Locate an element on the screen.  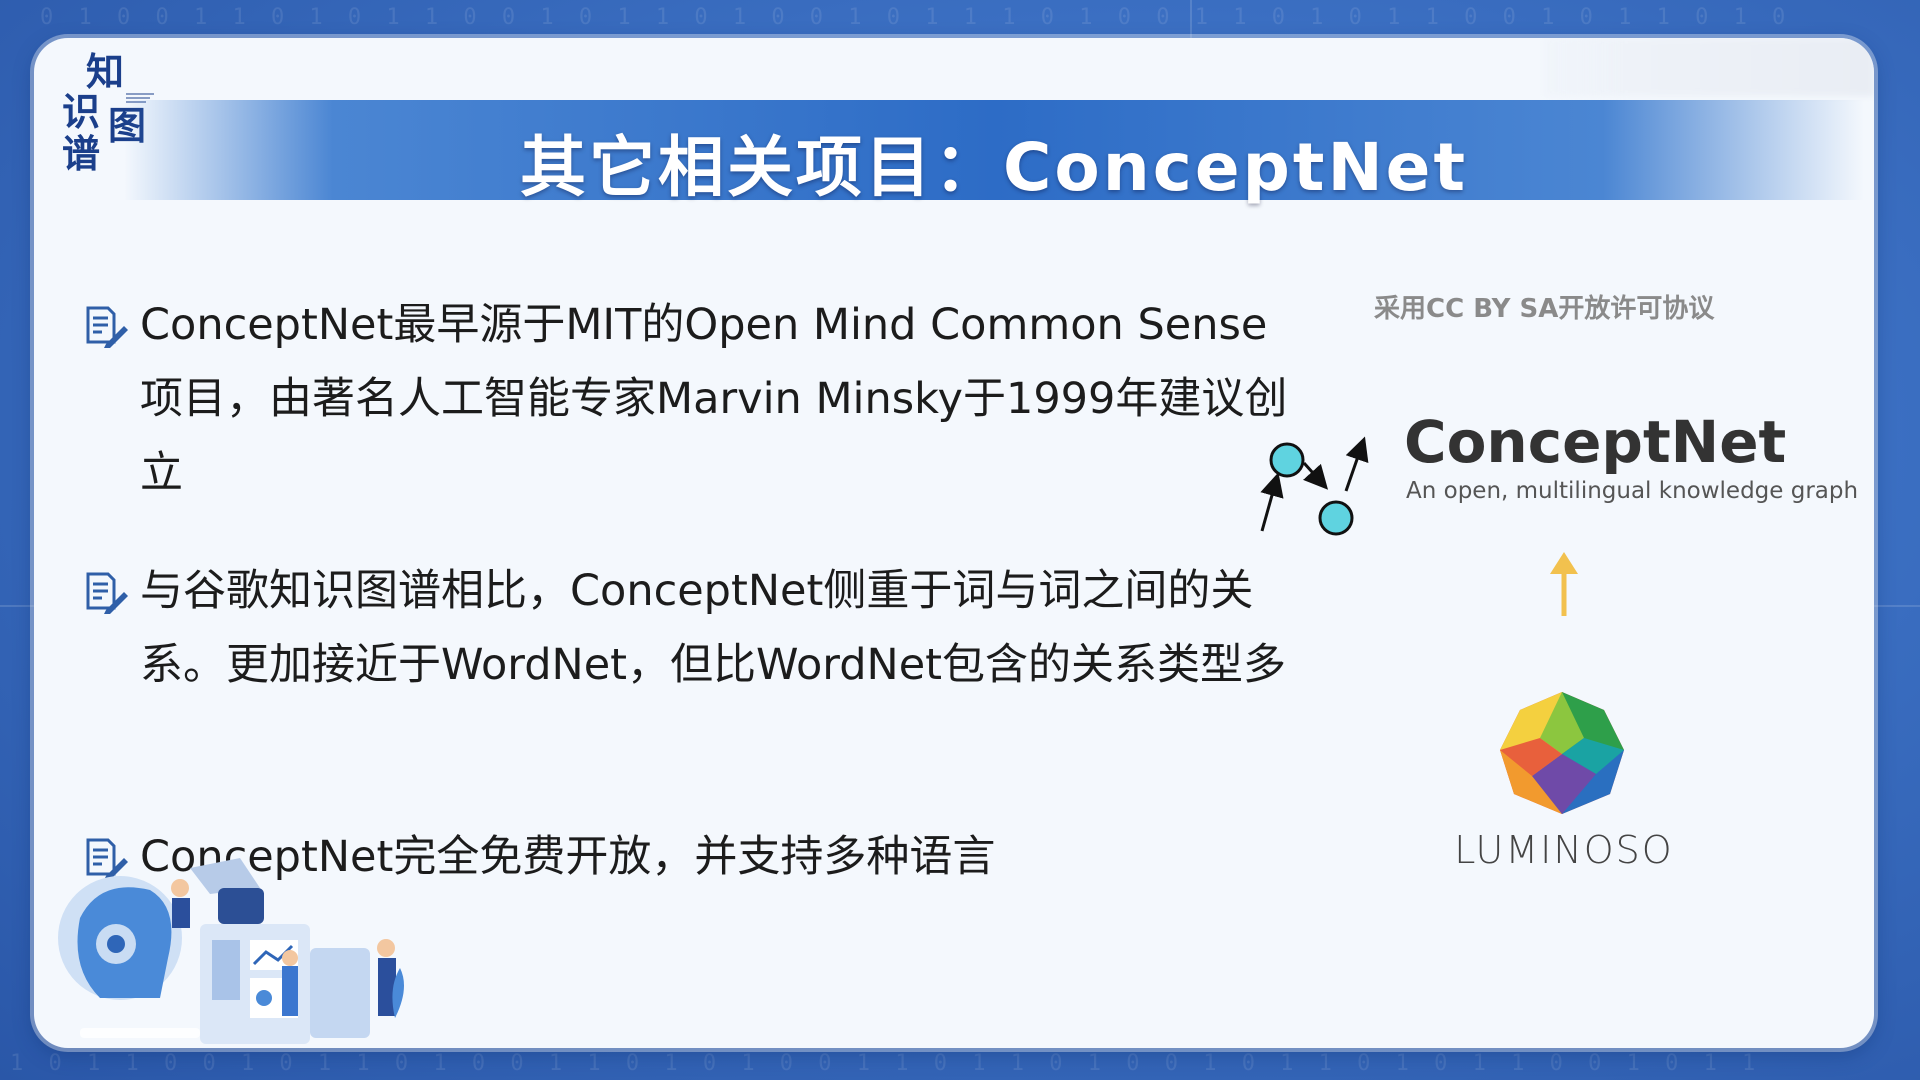
conceptnet-tagline: An open, multilingual knowledge graph is located at coordinates (1632, 491).